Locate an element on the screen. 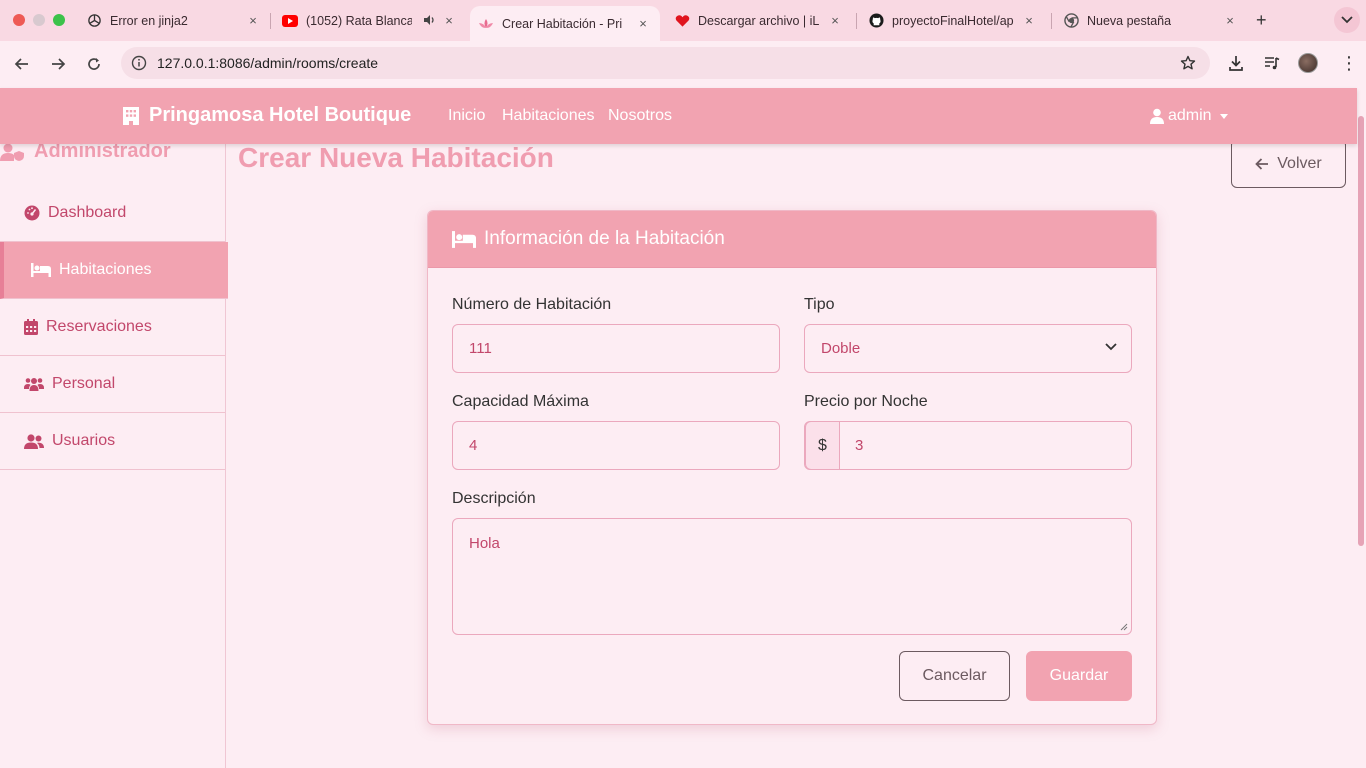  sidebar-item-dashboard: Dashboard is located at coordinates (112, 213).